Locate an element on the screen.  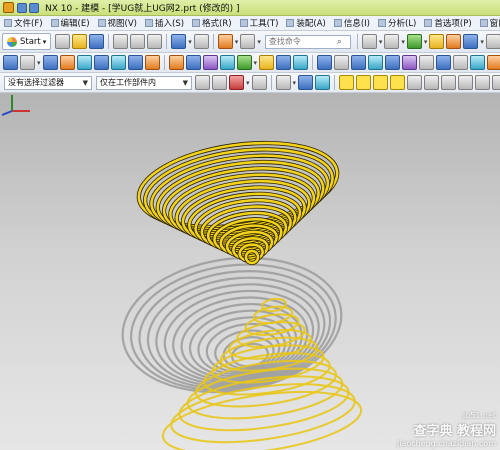
front-view-icon is located at coordinates (461, 62).